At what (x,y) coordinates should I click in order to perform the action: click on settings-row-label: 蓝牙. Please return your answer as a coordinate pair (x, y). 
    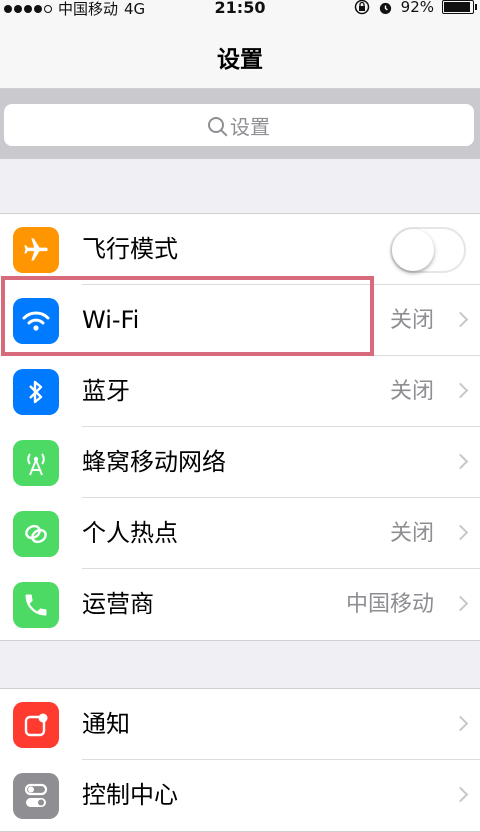
    Looking at the image, I should click on (106, 391).